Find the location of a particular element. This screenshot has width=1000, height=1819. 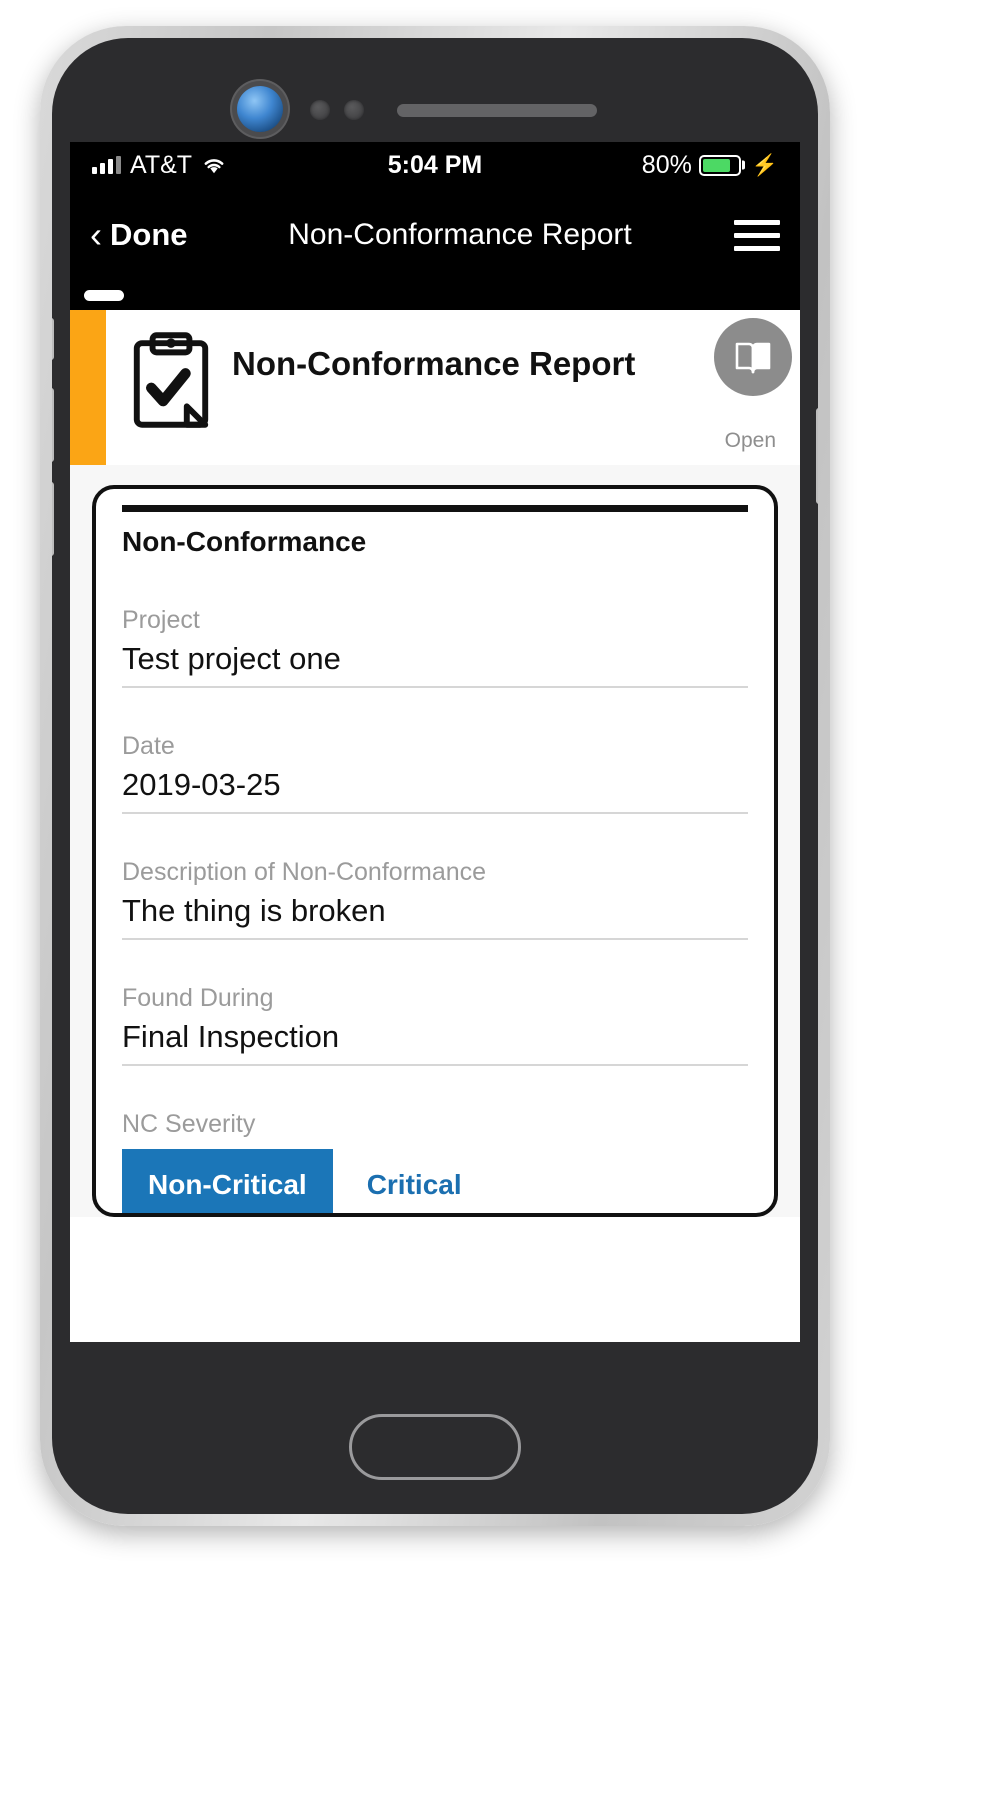

proximity-sensor-icon is located at coordinates (320, 110).